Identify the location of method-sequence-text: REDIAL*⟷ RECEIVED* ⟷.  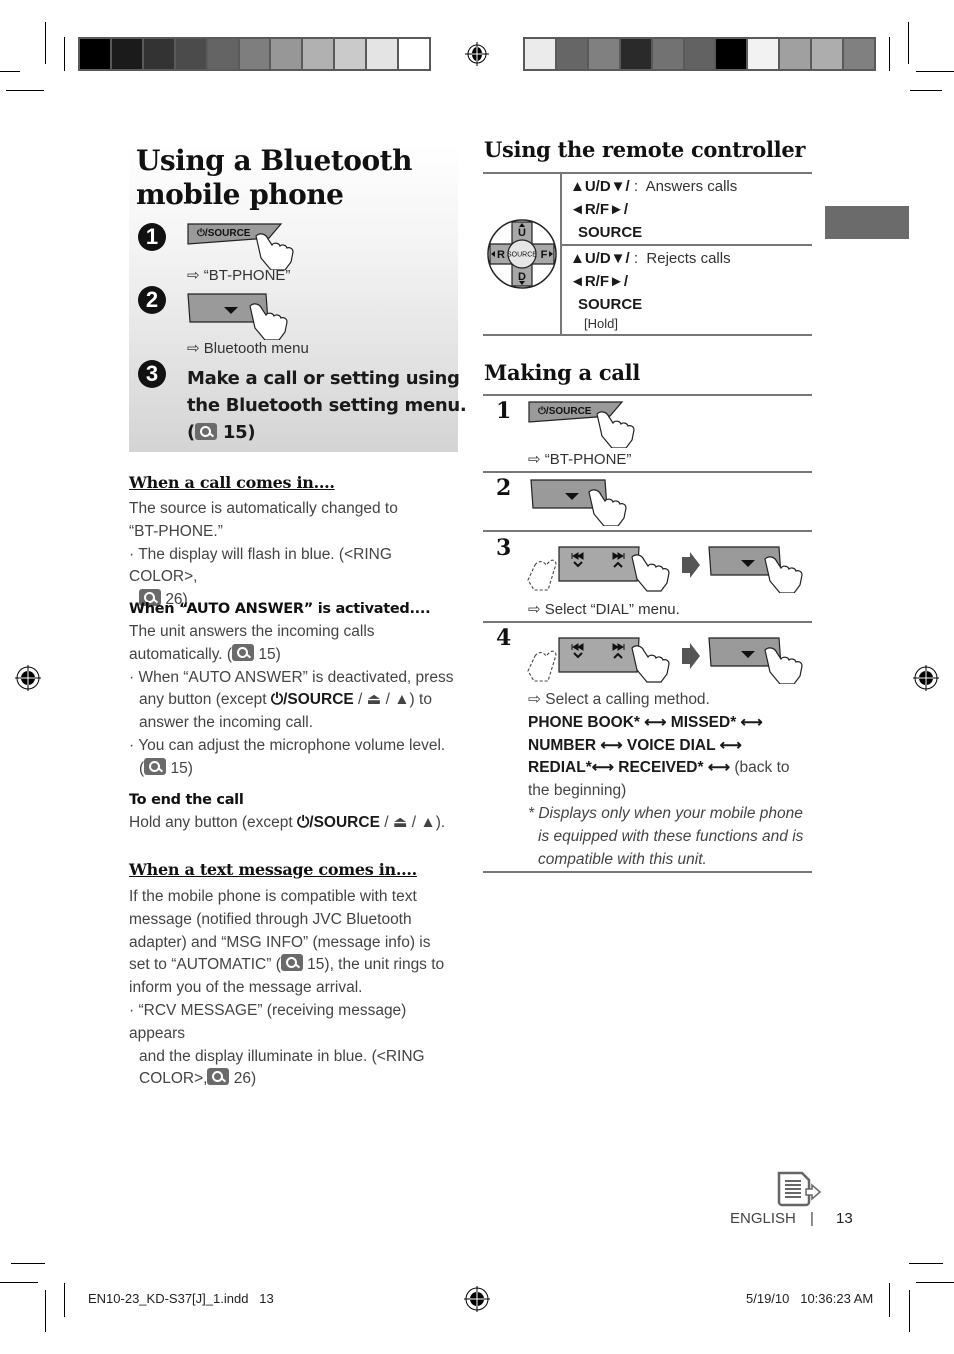
(629, 768).